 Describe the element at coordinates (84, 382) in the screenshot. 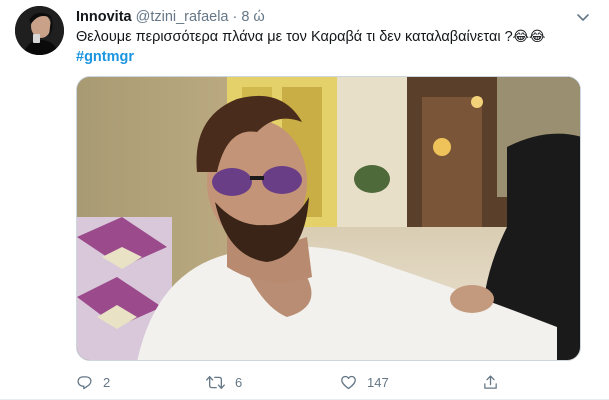

I see `reply-icon` at that location.